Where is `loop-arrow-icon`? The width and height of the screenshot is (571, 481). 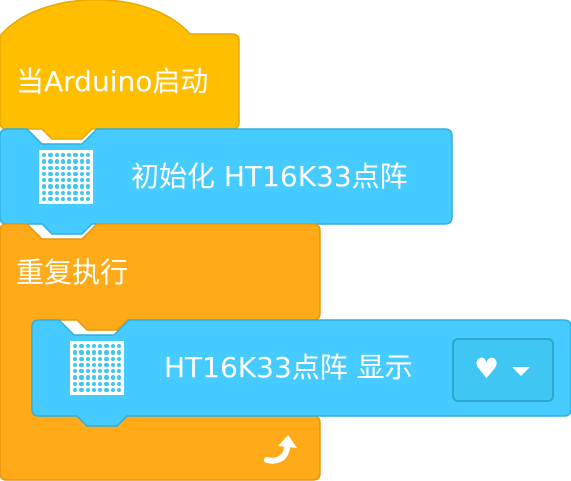
loop-arrow-icon is located at coordinates (280, 449).